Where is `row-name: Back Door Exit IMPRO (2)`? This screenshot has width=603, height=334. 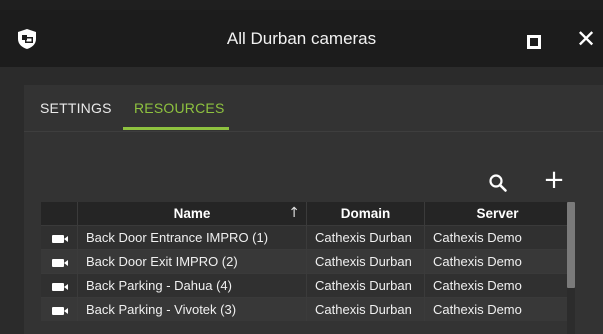 row-name: Back Door Exit IMPRO (2) is located at coordinates (192, 261).